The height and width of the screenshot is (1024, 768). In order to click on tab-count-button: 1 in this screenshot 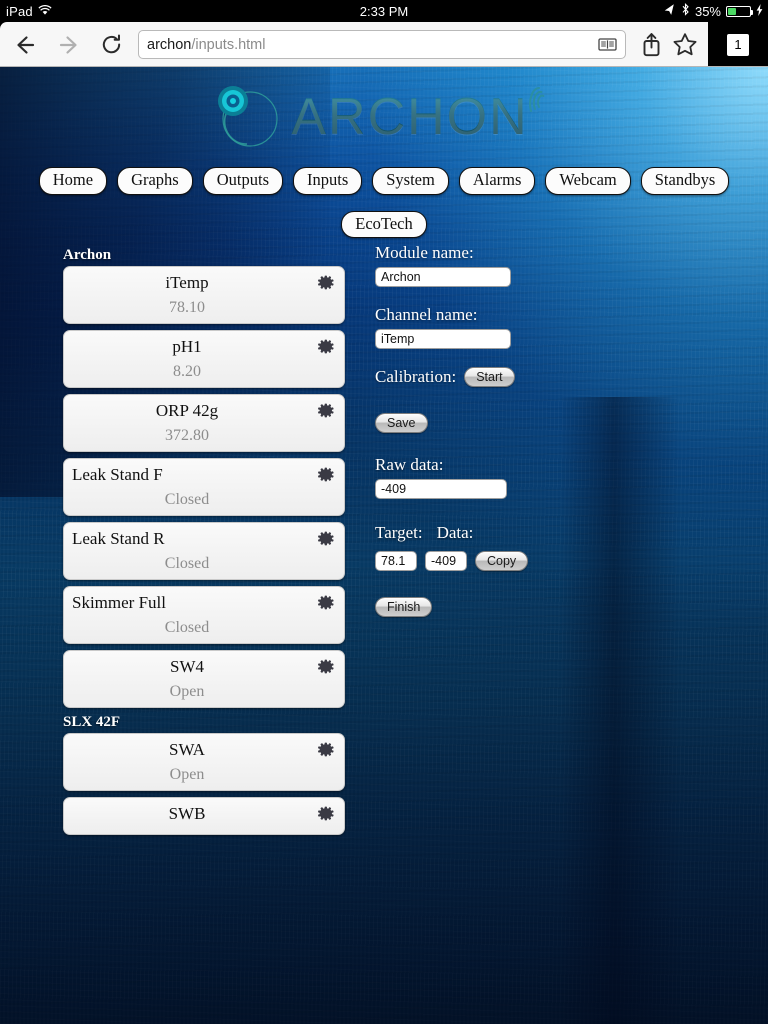, I will do `click(738, 44)`.